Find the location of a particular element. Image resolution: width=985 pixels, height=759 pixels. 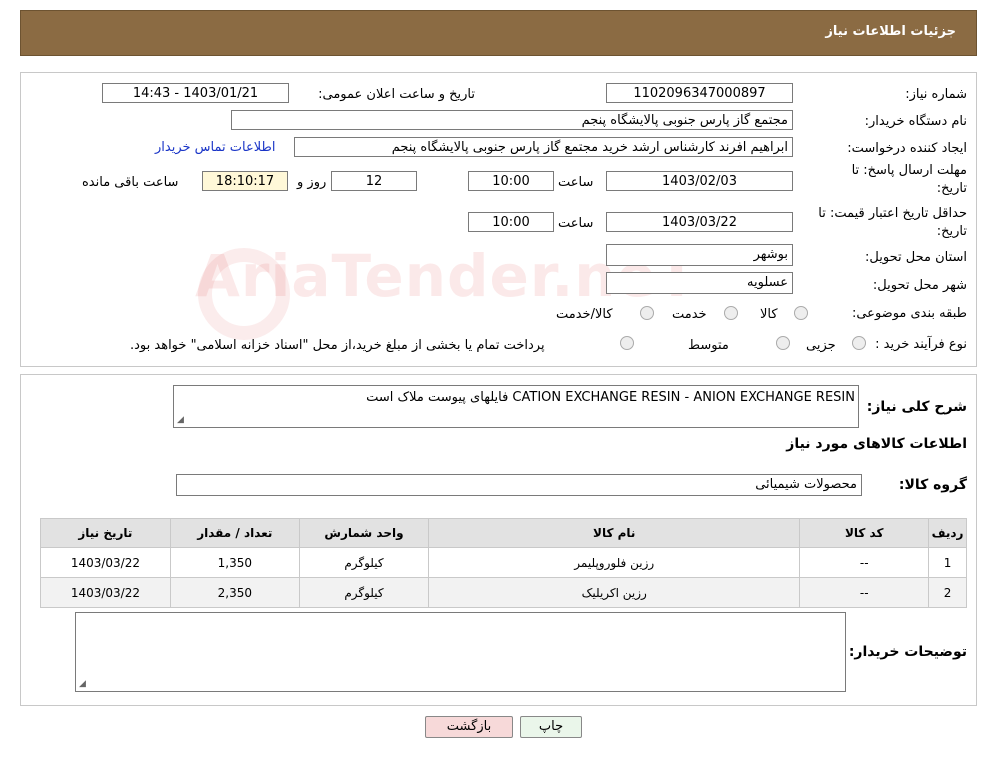

category-option-service: خدمت is located at coordinates (689, 314).